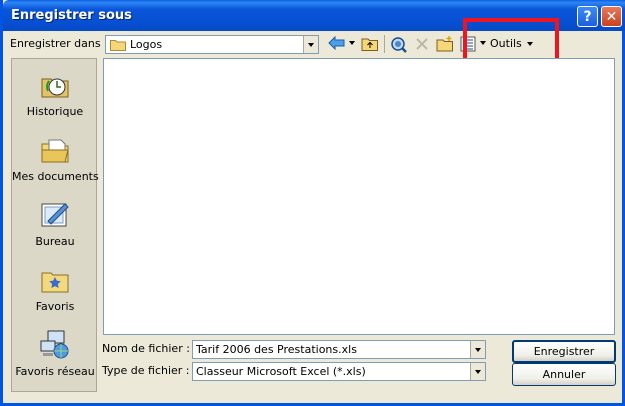 The width and height of the screenshot is (625, 406). I want to click on filetype-dropdown: Classeur Microsoft Excel (*.xls), so click(339, 371).